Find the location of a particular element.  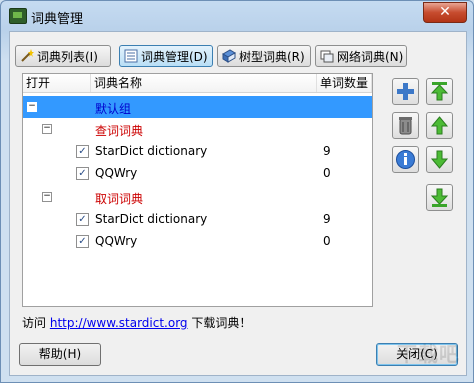

move-top-icon is located at coordinates (439, 91).